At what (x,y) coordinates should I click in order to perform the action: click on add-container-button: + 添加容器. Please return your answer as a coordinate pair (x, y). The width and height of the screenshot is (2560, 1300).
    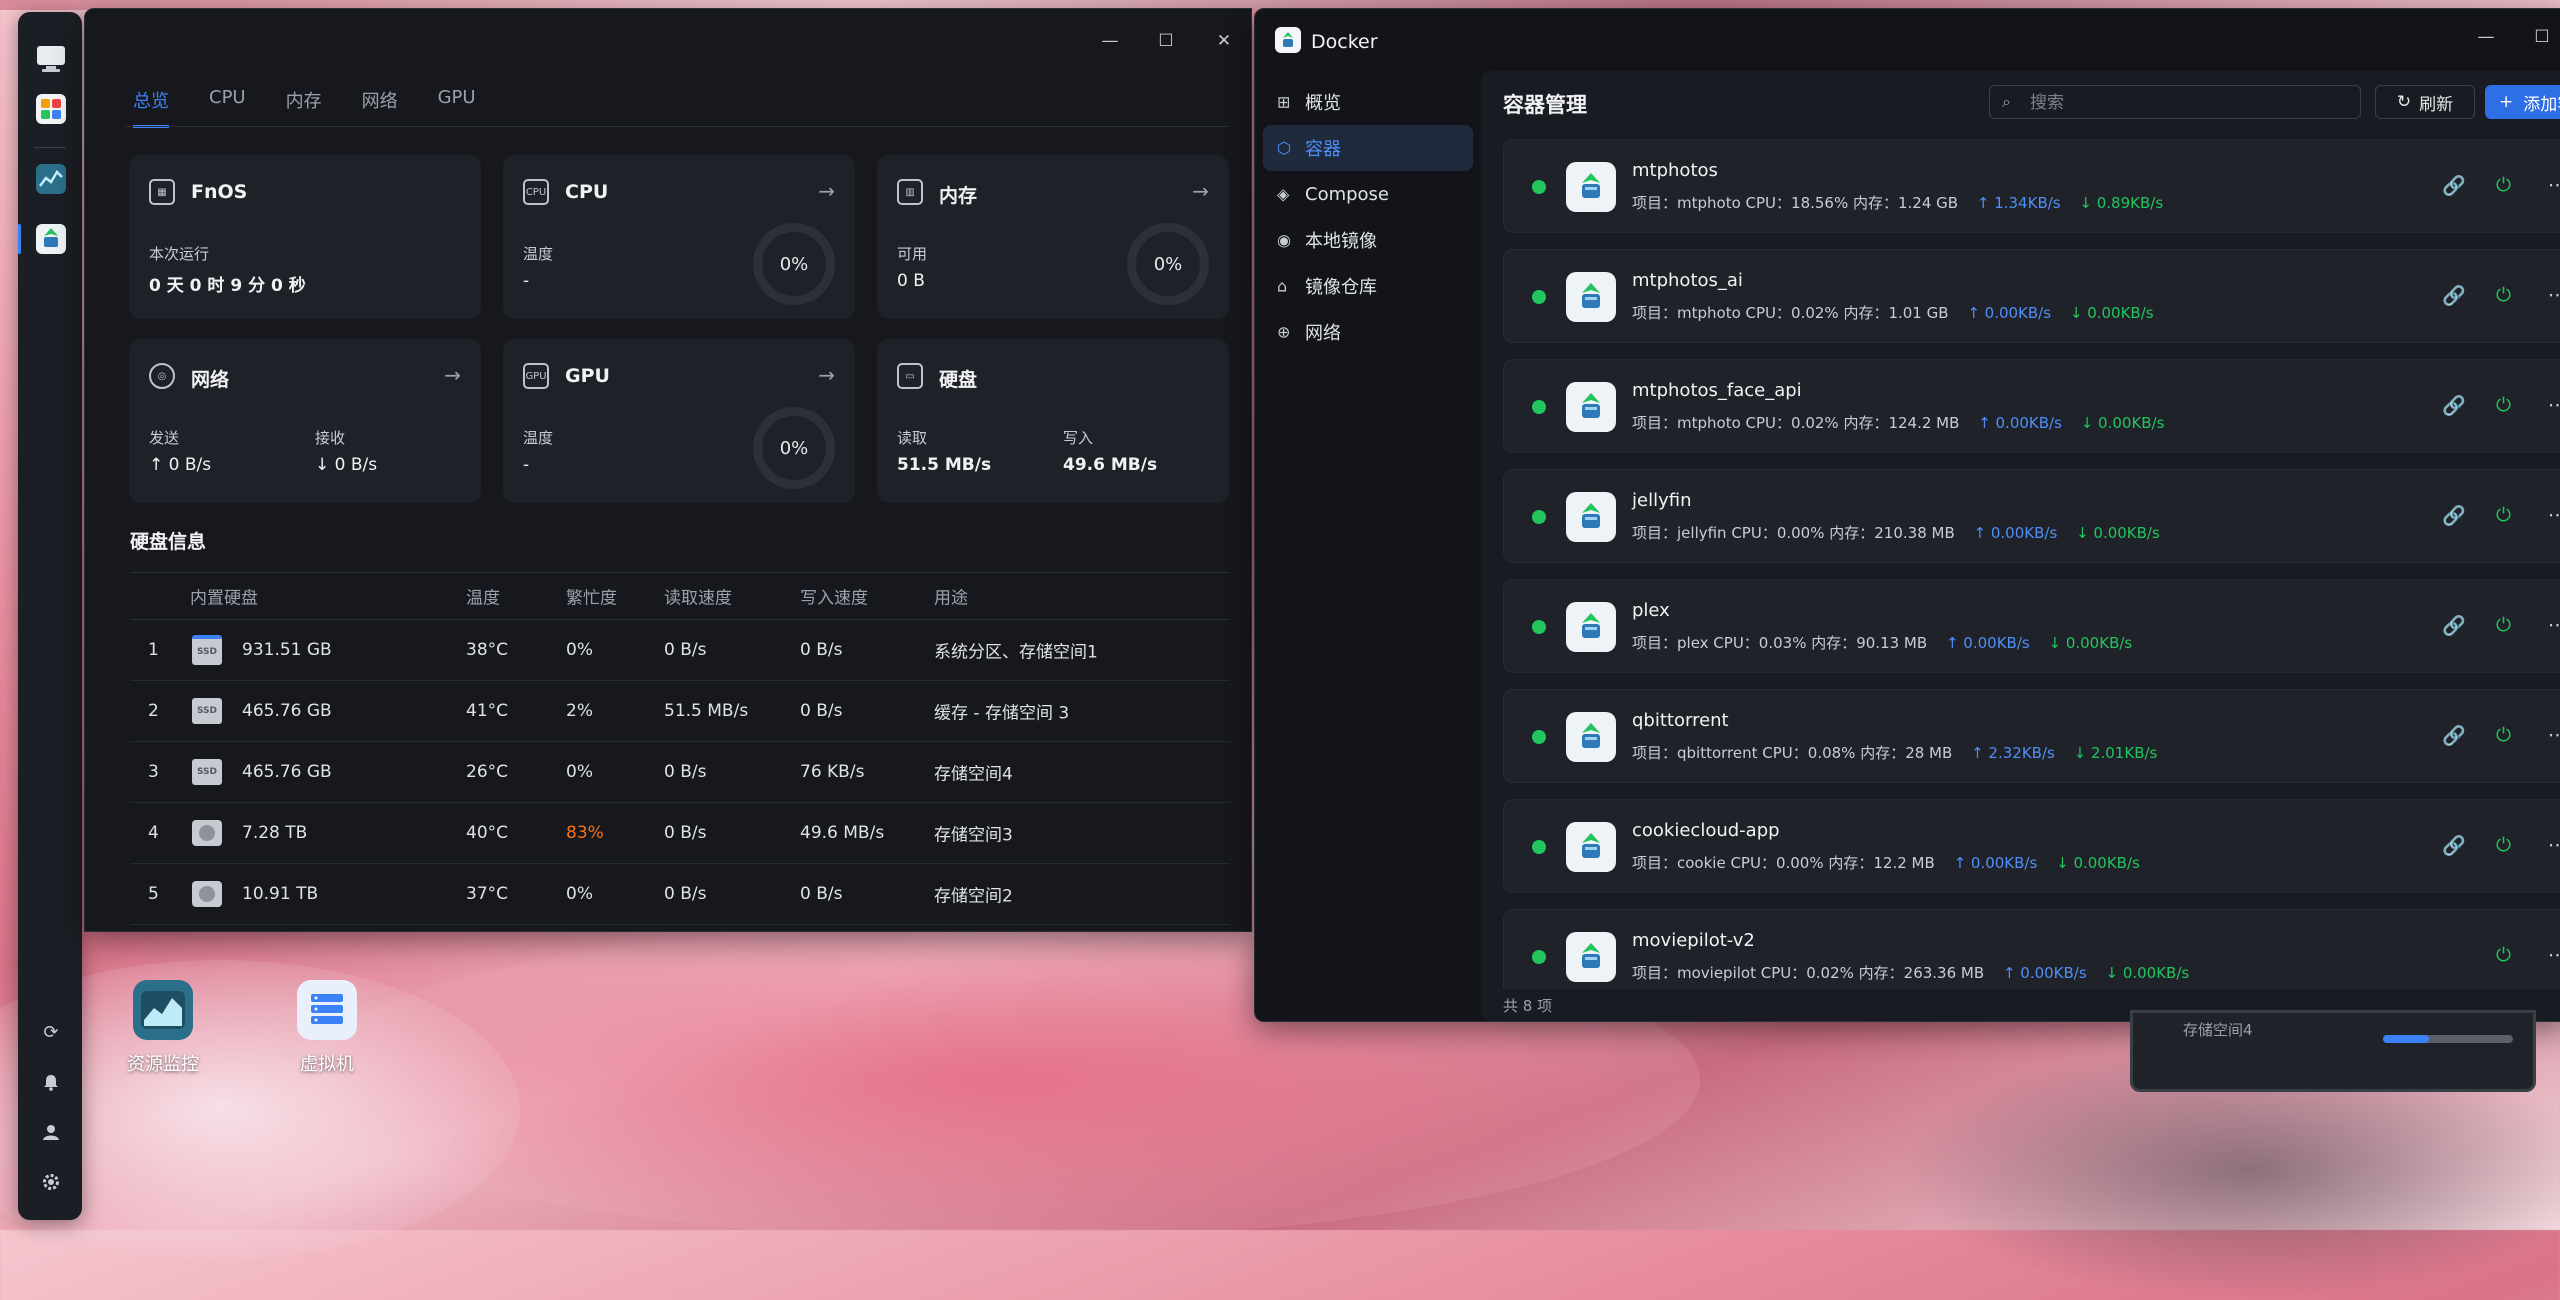
    Looking at the image, I should click on (2522, 102).